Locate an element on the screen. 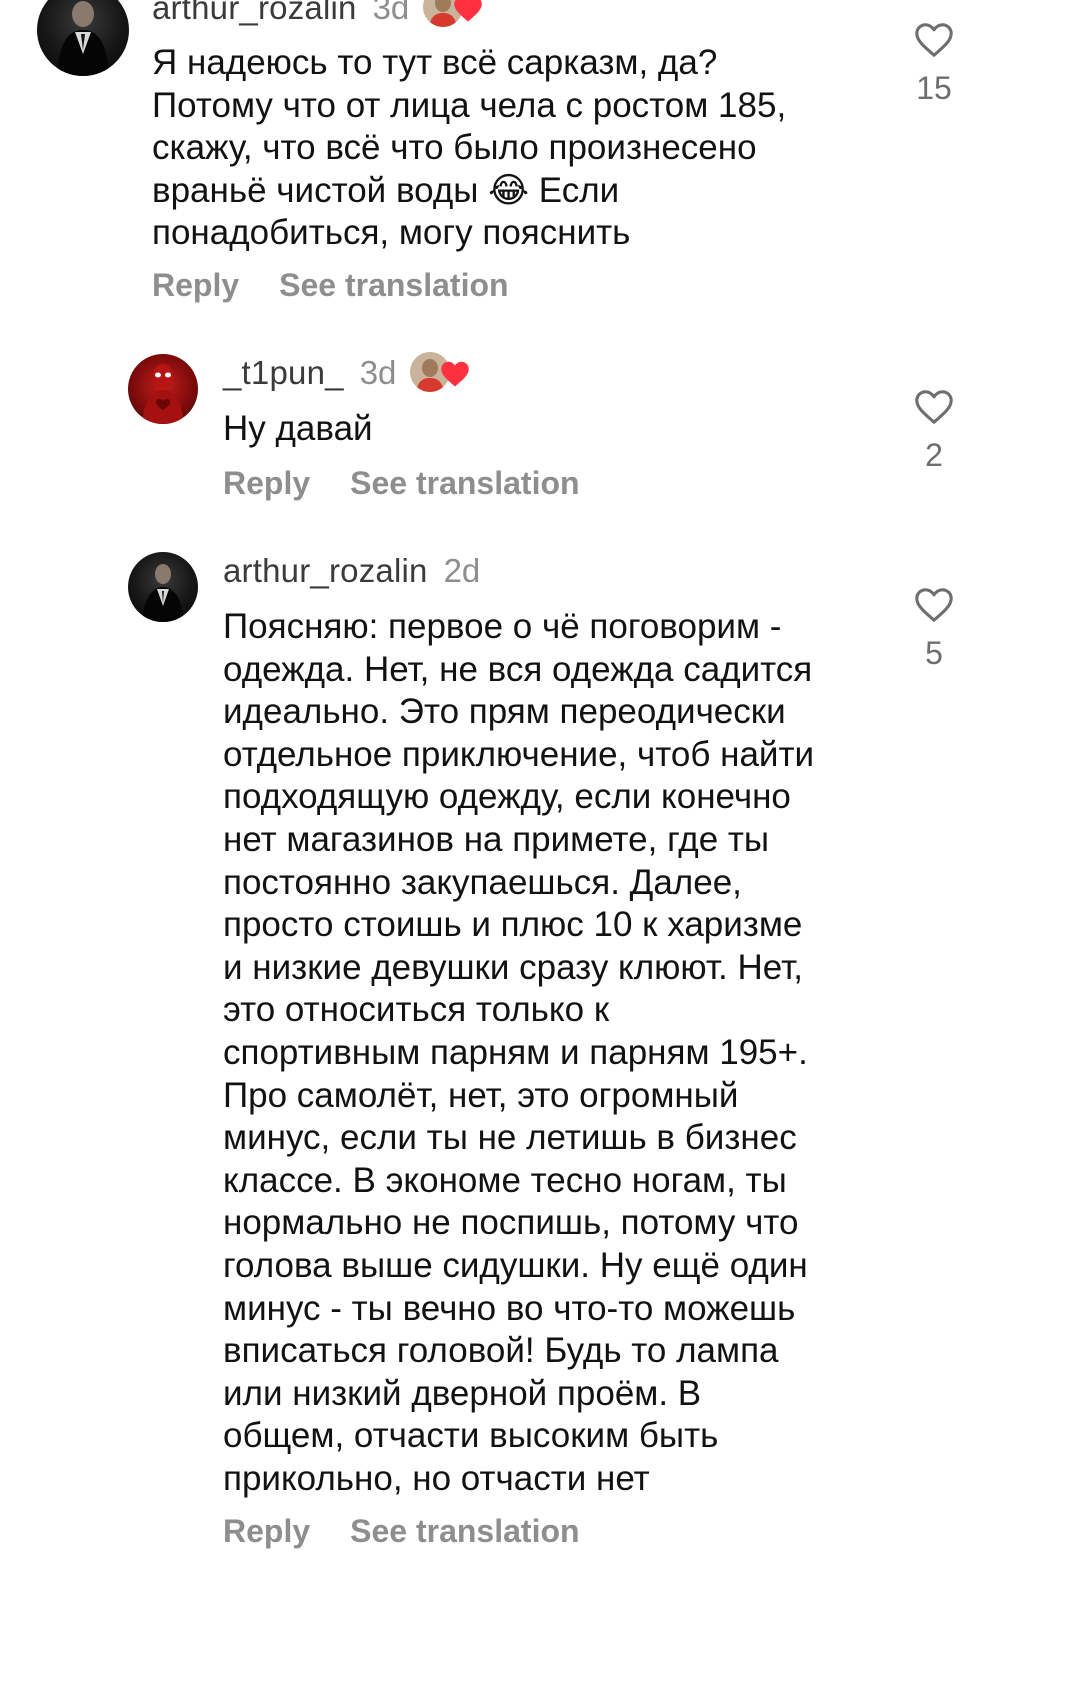  like-count: 5 is located at coordinates (934, 653).